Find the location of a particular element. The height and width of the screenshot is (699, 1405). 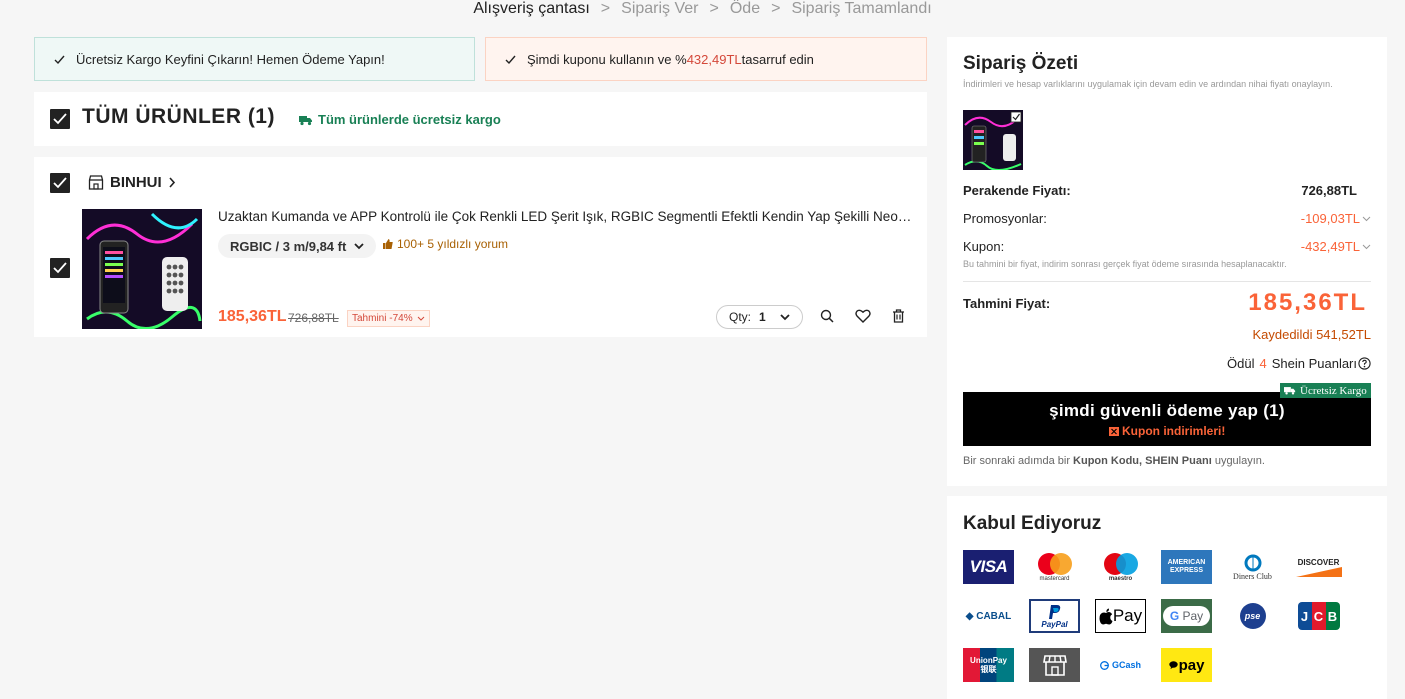

breadcrumb-complete: Sipariş Tamamlandı is located at coordinates (861, 8).